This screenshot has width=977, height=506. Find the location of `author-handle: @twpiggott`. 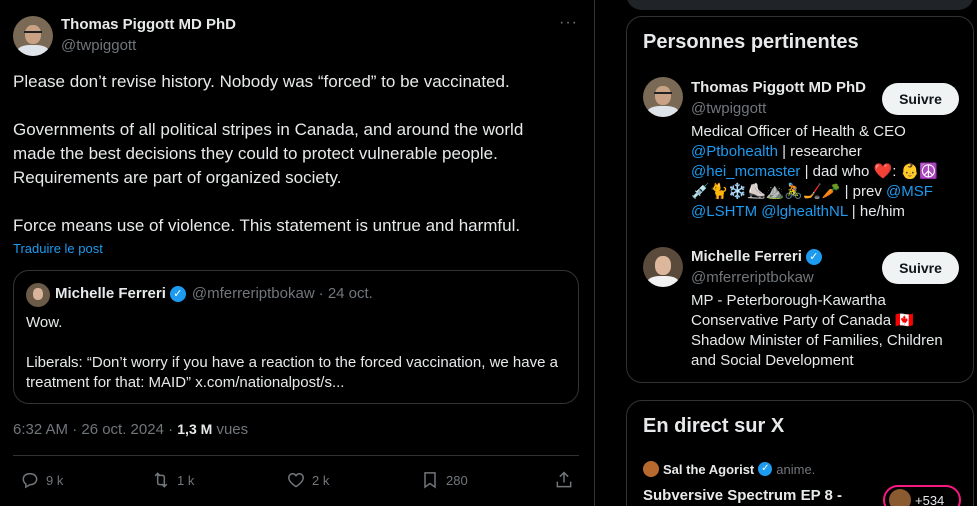

author-handle: @twpiggott is located at coordinates (98, 45).